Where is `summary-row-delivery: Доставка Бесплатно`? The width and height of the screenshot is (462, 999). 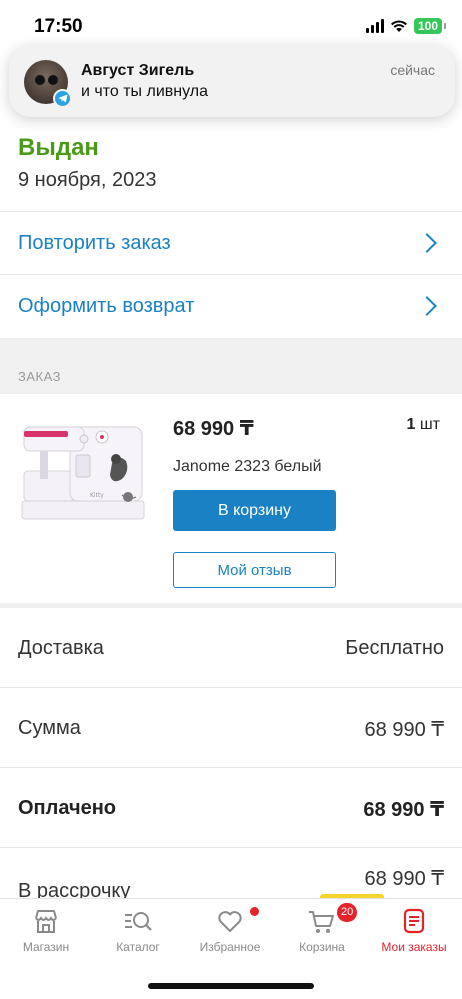
summary-row-delivery: Доставка Бесплатно is located at coordinates (231, 648).